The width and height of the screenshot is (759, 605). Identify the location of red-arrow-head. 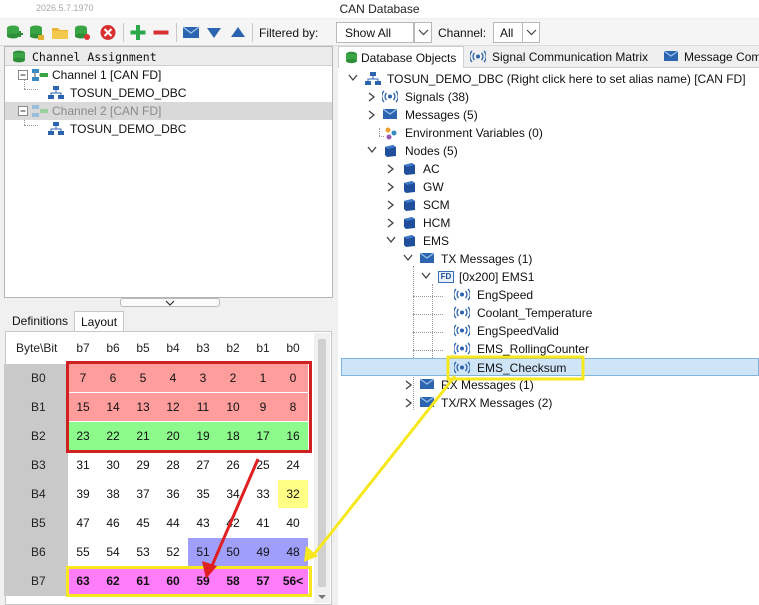
(209, 570).